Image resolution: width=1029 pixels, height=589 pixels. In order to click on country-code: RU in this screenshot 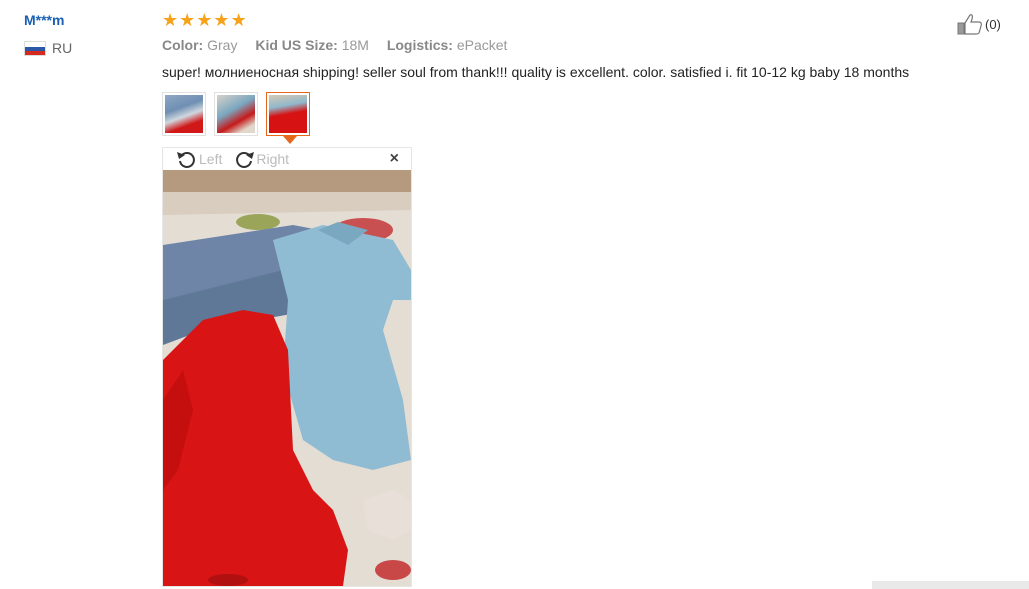, I will do `click(62, 48)`.